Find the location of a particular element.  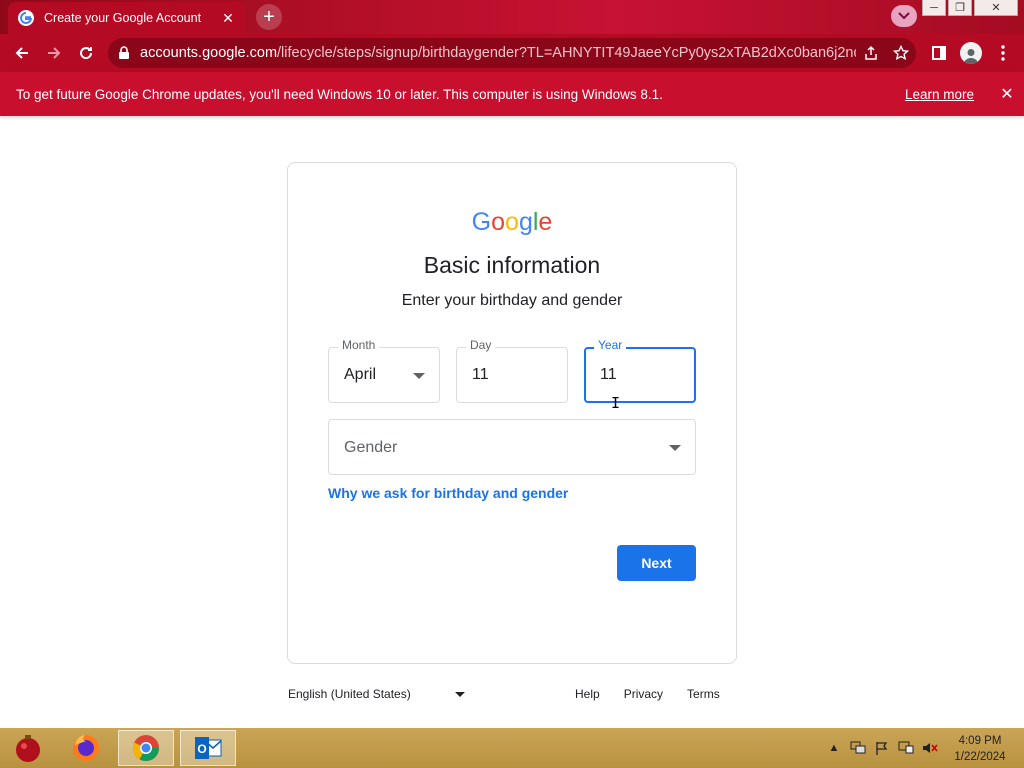

logo-letter: e is located at coordinates (545, 222).